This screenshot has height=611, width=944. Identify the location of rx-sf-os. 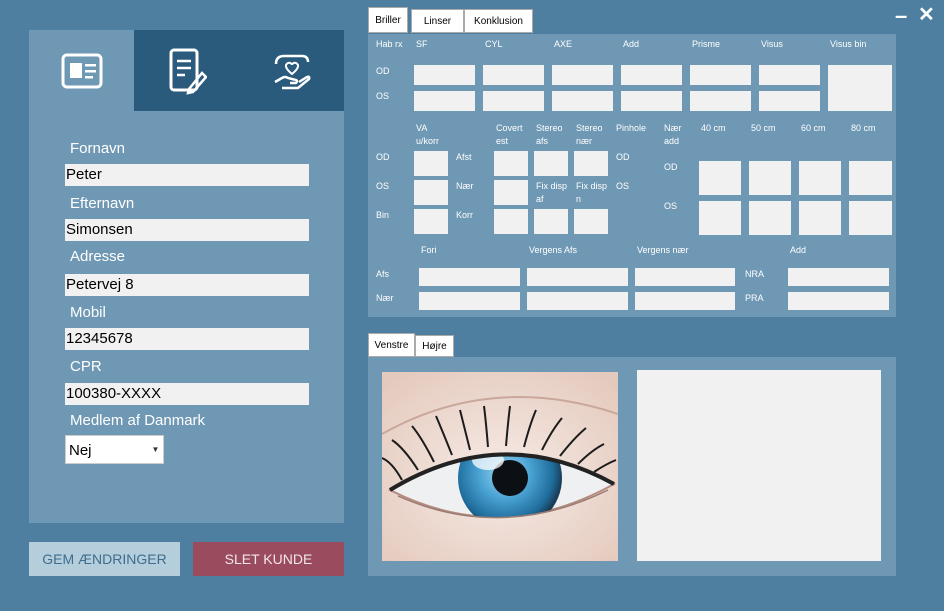
(444, 101).